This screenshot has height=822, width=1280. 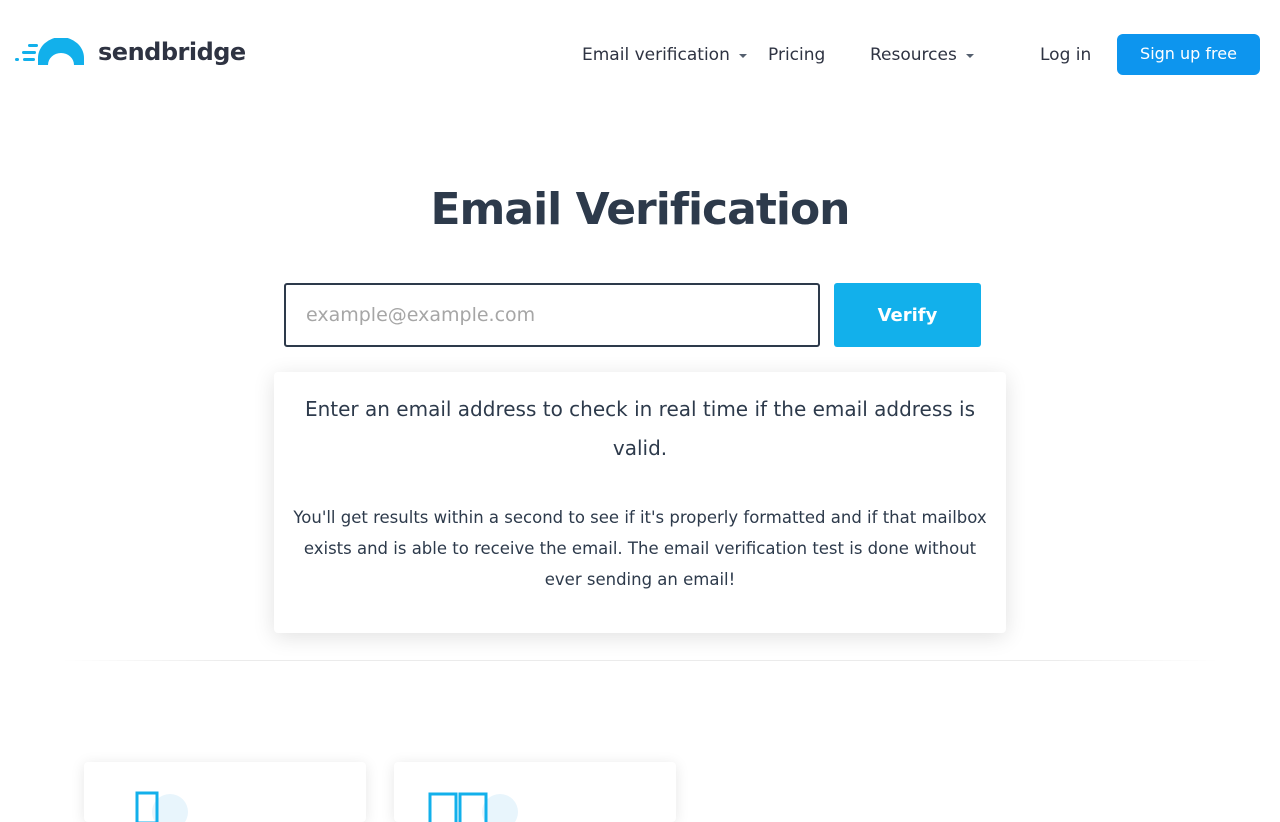 What do you see at coordinates (656, 55) in the screenshot?
I see `nav-email-verification-label: Email verification` at bounding box center [656, 55].